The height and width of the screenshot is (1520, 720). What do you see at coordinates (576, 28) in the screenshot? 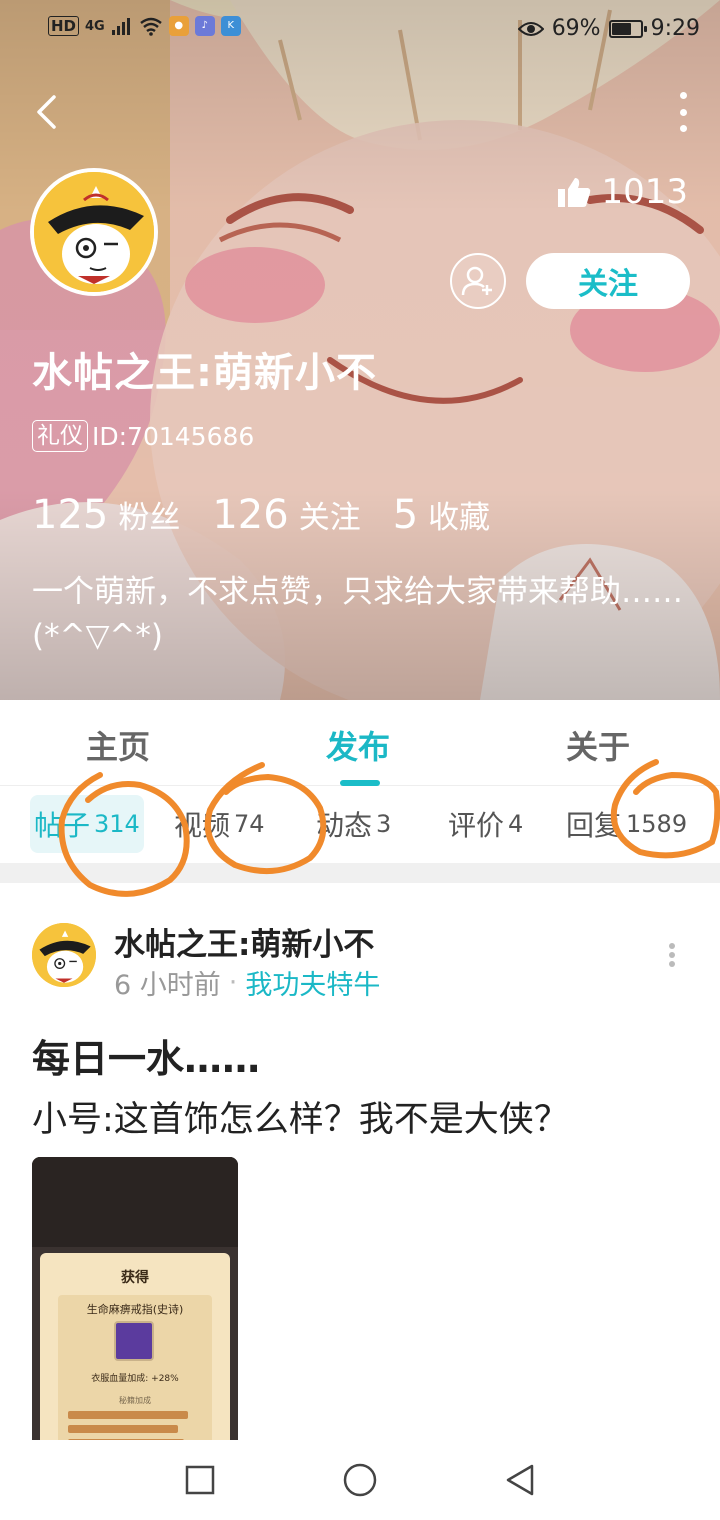
I see `battery-percent: 69%` at bounding box center [576, 28].